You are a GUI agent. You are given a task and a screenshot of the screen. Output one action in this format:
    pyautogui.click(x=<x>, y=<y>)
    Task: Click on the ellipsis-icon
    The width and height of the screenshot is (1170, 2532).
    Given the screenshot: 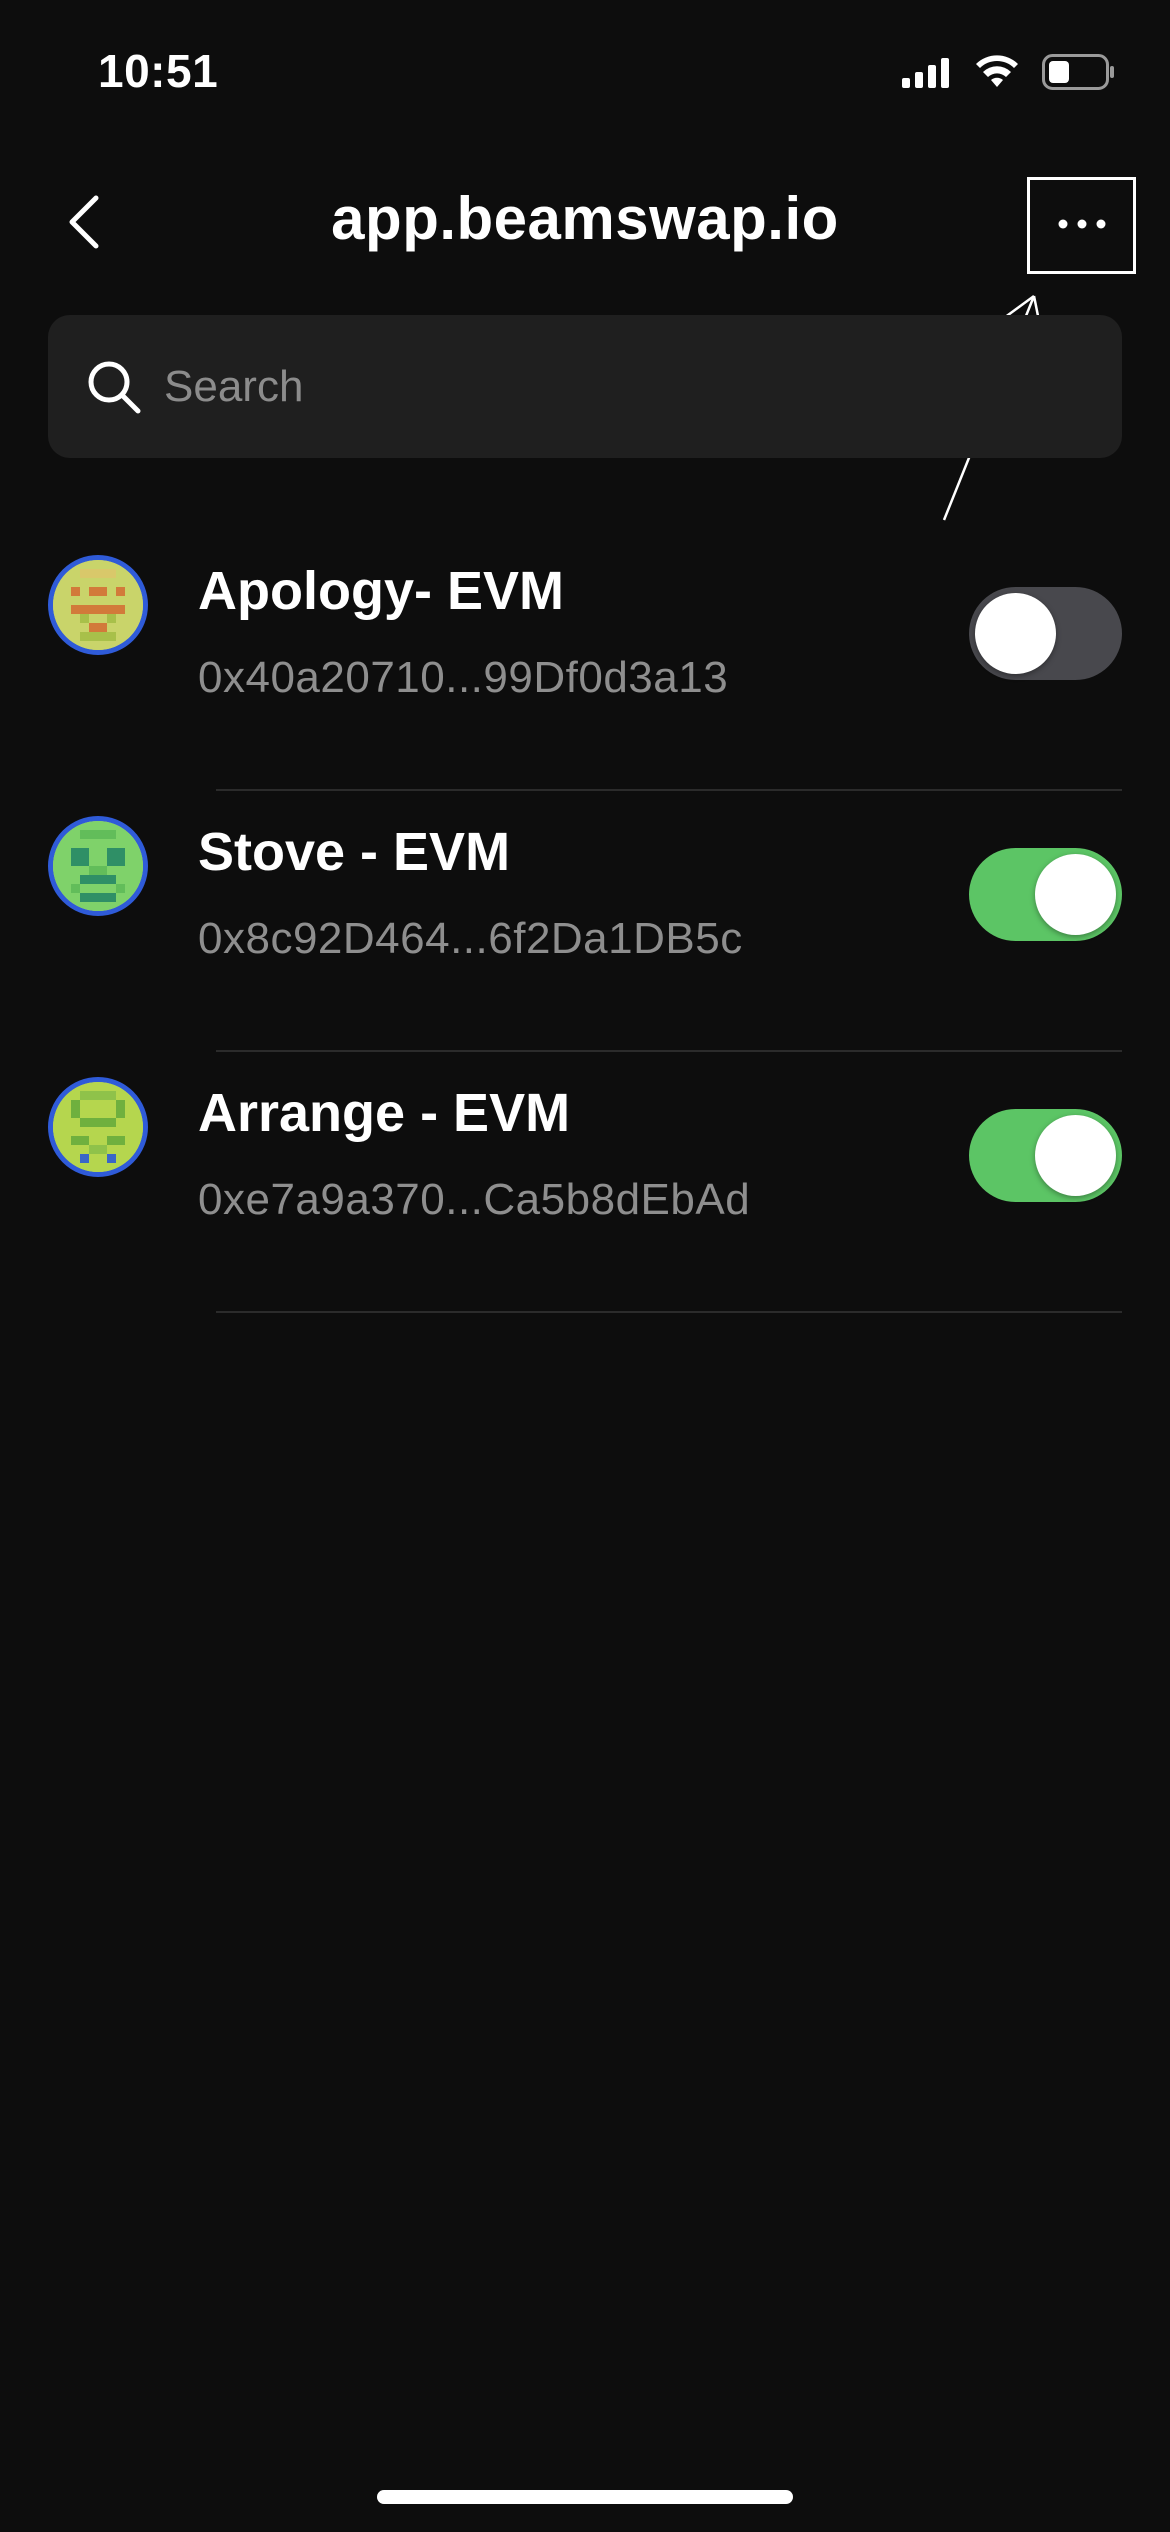 What is the action you would take?
    pyautogui.click(x=1082, y=226)
    